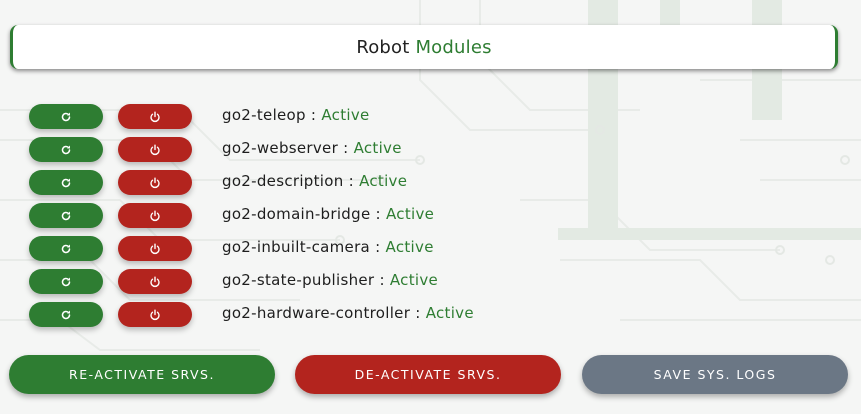 Image resolution: width=861 pixels, height=414 pixels. Describe the element at coordinates (428, 374) in the screenshot. I see `deactivate-services-button: DE-ACTIVATE SRVS.` at that location.